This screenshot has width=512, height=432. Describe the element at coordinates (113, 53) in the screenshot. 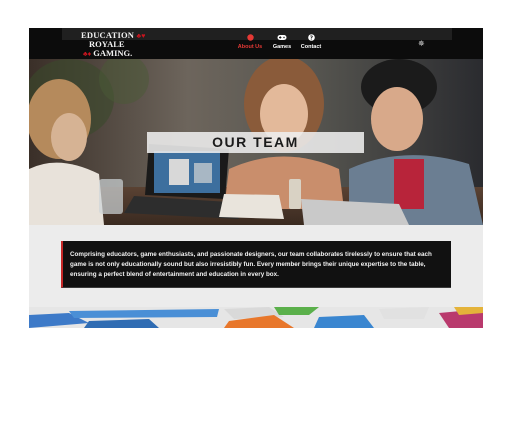

I see `logo-text-gaming: GAMING.` at that location.